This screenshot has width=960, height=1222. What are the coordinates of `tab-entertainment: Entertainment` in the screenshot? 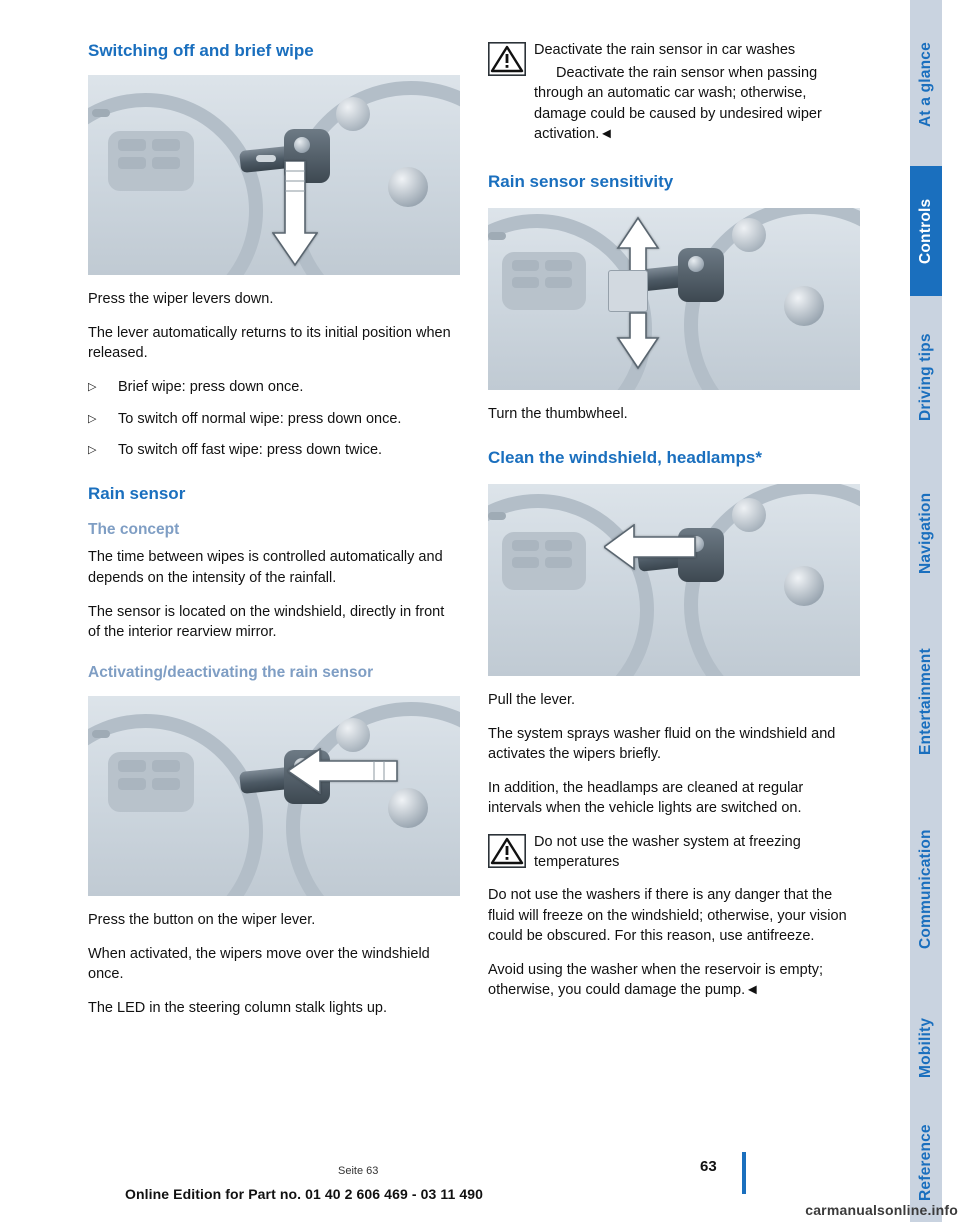 It's located at (926, 702).